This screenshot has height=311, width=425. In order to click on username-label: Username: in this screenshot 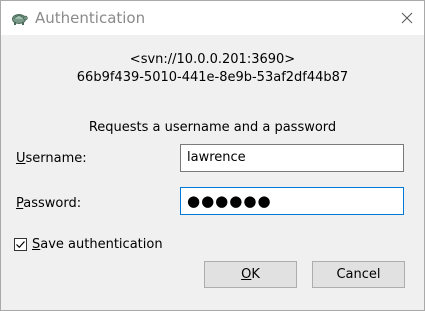, I will do `click(51, 159)`.